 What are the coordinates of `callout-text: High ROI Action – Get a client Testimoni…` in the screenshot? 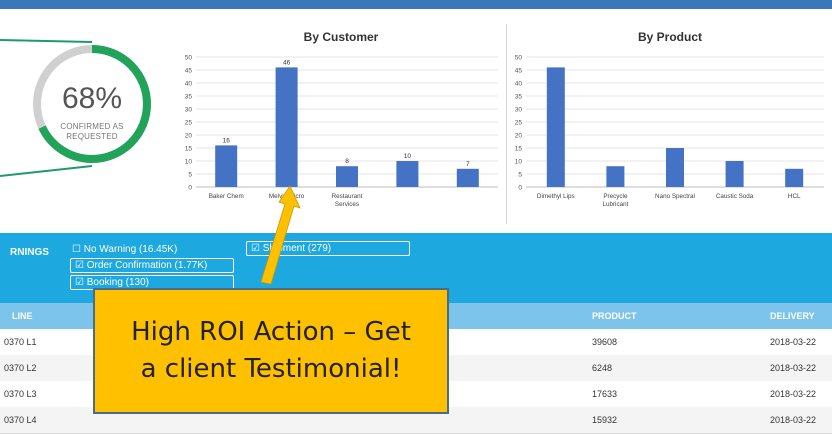 It's located at (271, 351).